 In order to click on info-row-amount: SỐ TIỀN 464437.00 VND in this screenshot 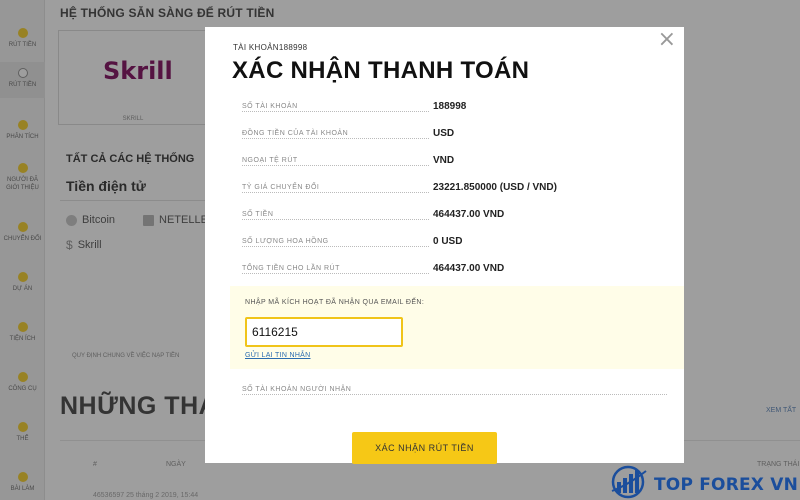, I will do `click(432, 215)`.